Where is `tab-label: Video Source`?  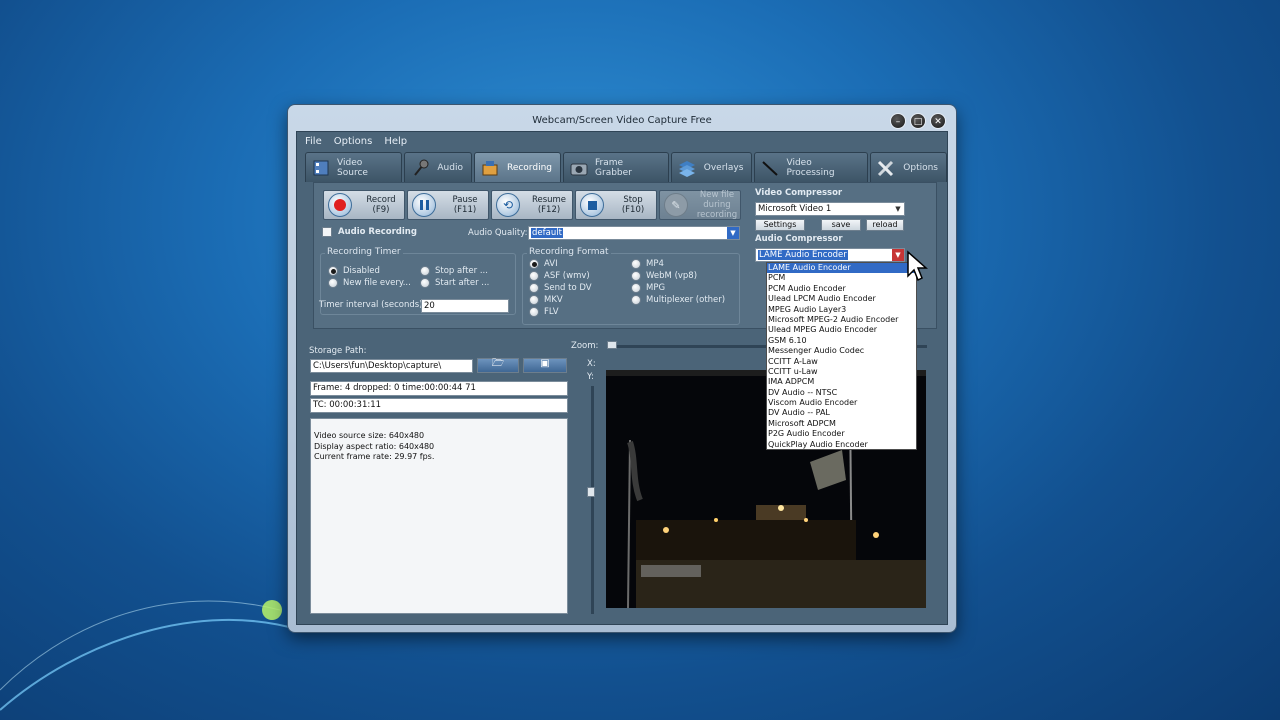
tab-label: Video Source is located at coordinates (352, 167).